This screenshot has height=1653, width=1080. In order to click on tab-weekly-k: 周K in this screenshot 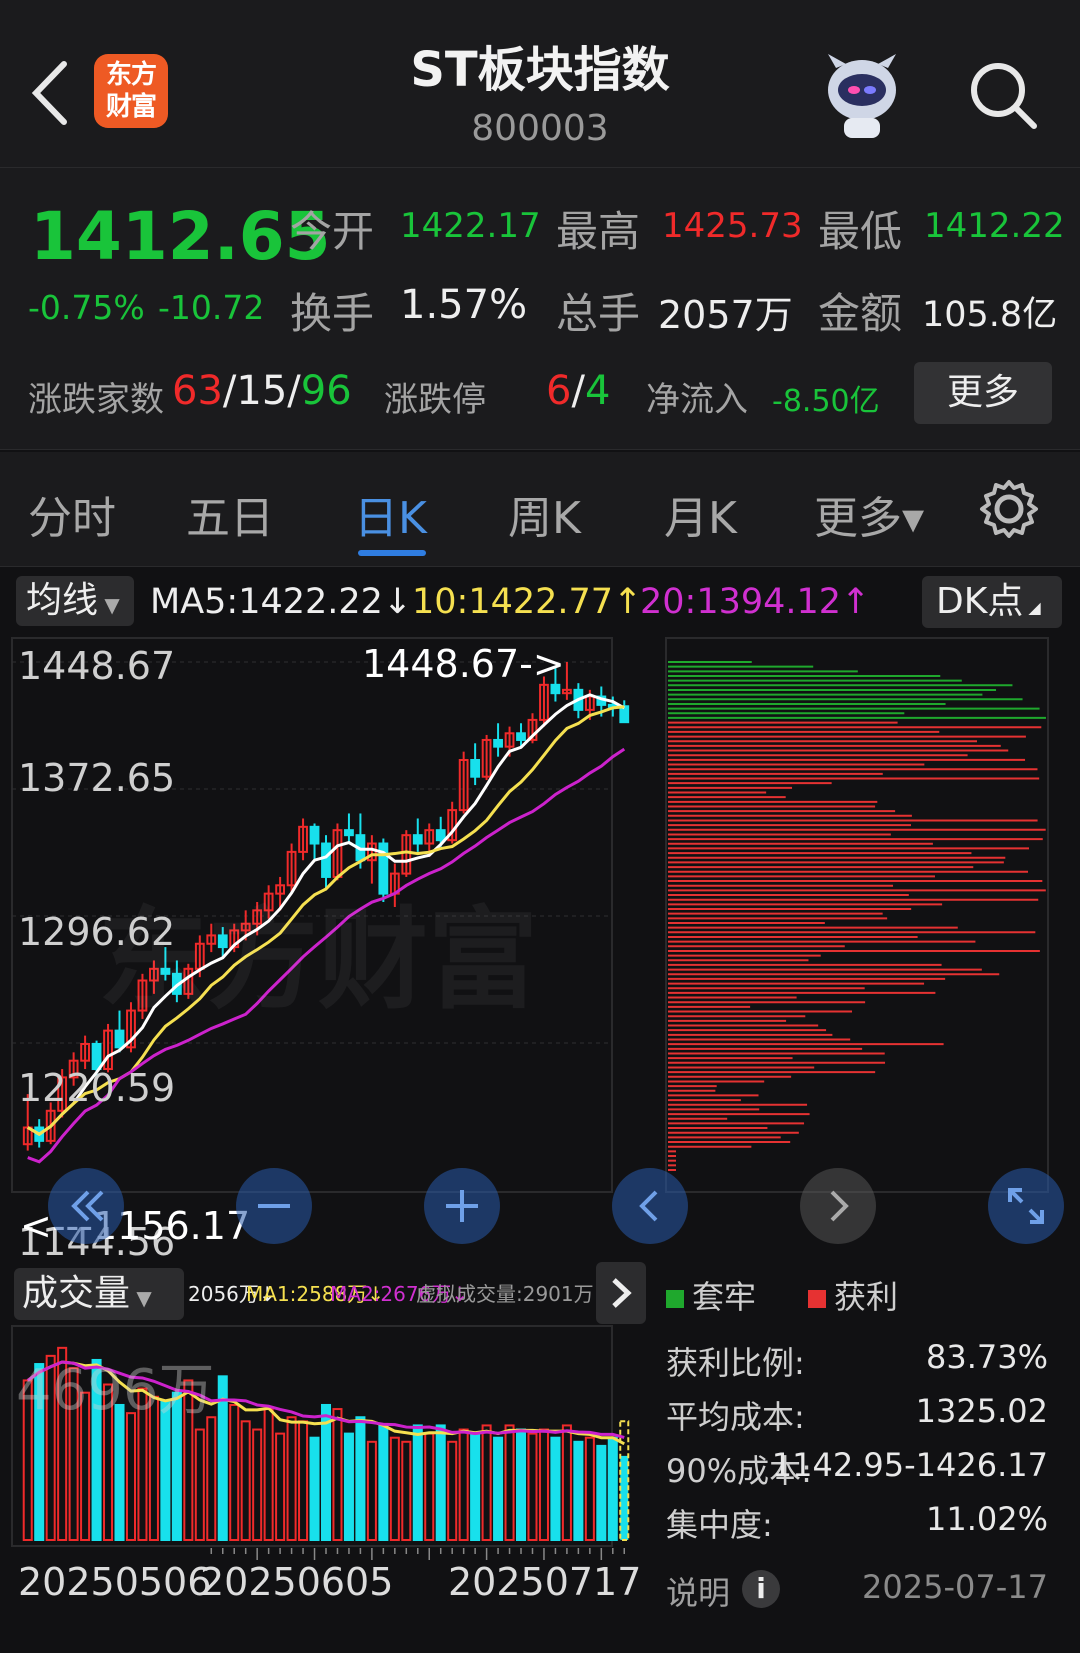, I will do `click(544, 514)`.